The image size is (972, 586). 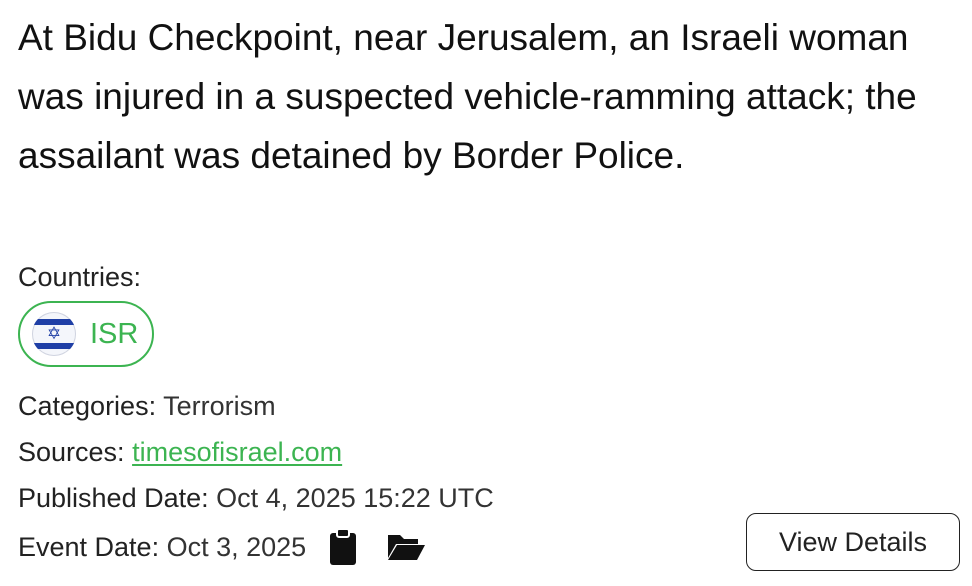 I want to click on published-date-value: Oct 4, 2025 15:22 UTC, so click(x=355, y=498).